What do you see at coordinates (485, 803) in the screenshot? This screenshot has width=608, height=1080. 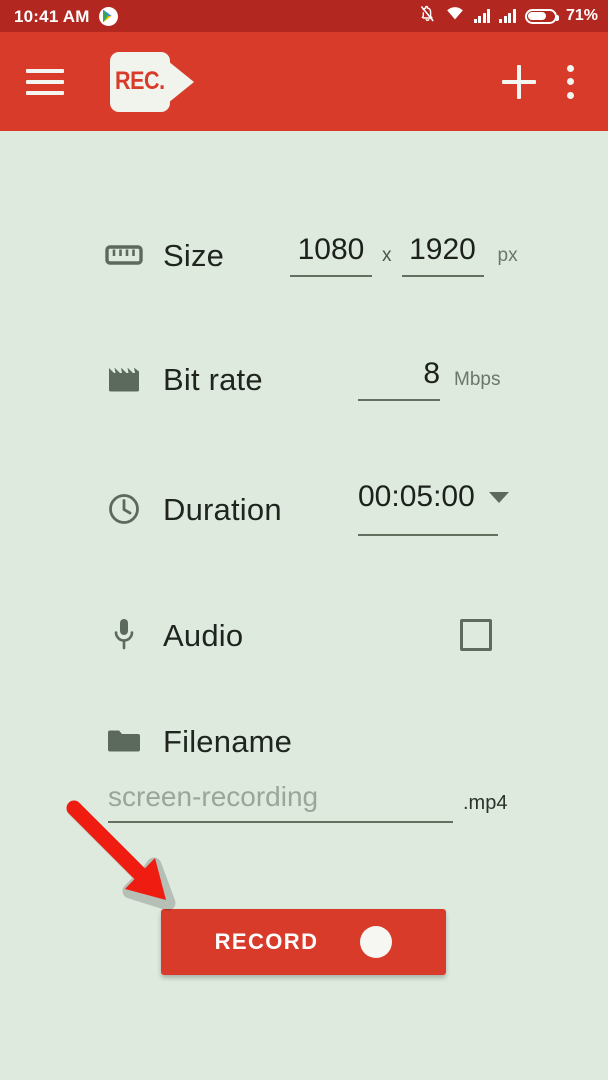 I see `filename-extension-label: .mp4` at bounding box center [485, 803].